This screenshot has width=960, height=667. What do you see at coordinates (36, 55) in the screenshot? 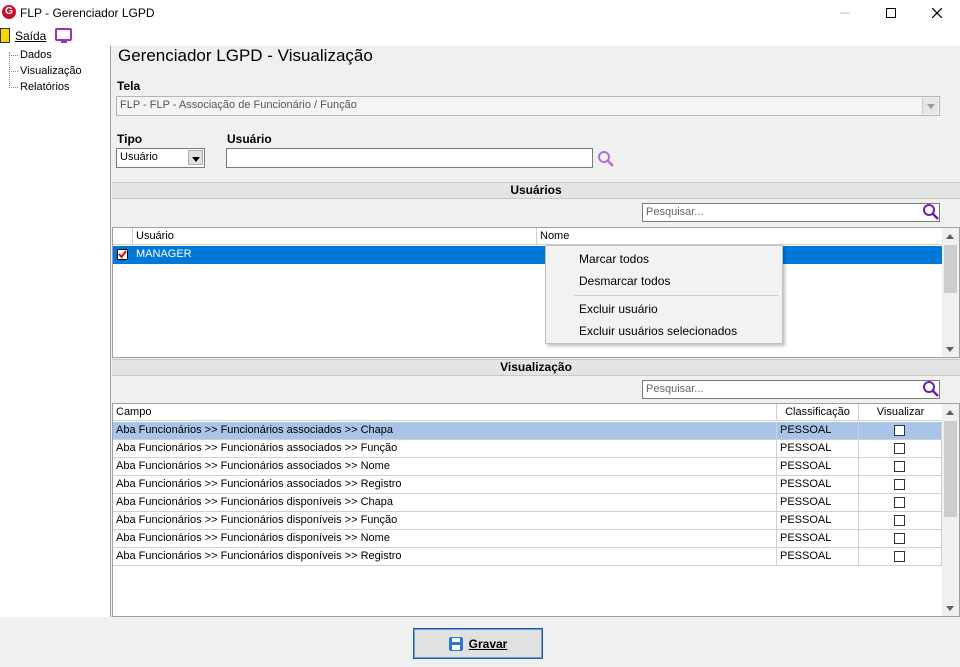
I see `sidebar-item-dados: Dados` at bounding box center [36, 55].